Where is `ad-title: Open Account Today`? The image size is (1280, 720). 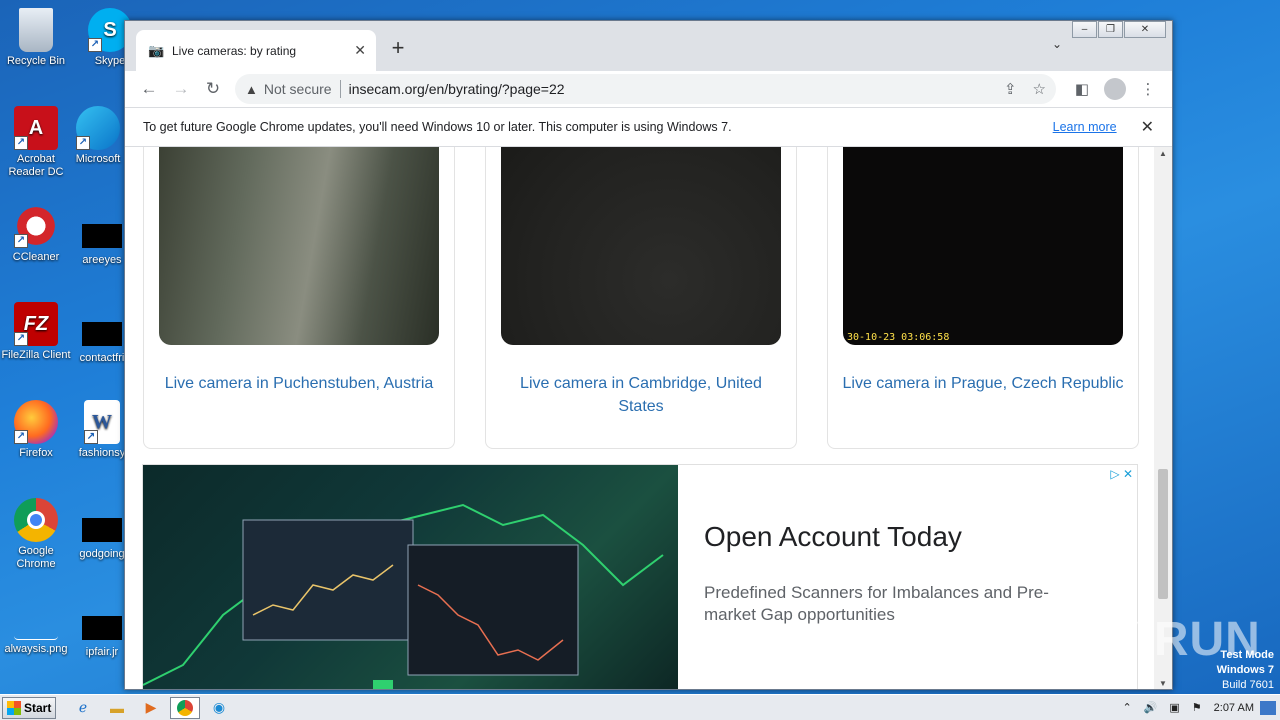
ad-title: Open Account Today is located at coordinates (833, 537).